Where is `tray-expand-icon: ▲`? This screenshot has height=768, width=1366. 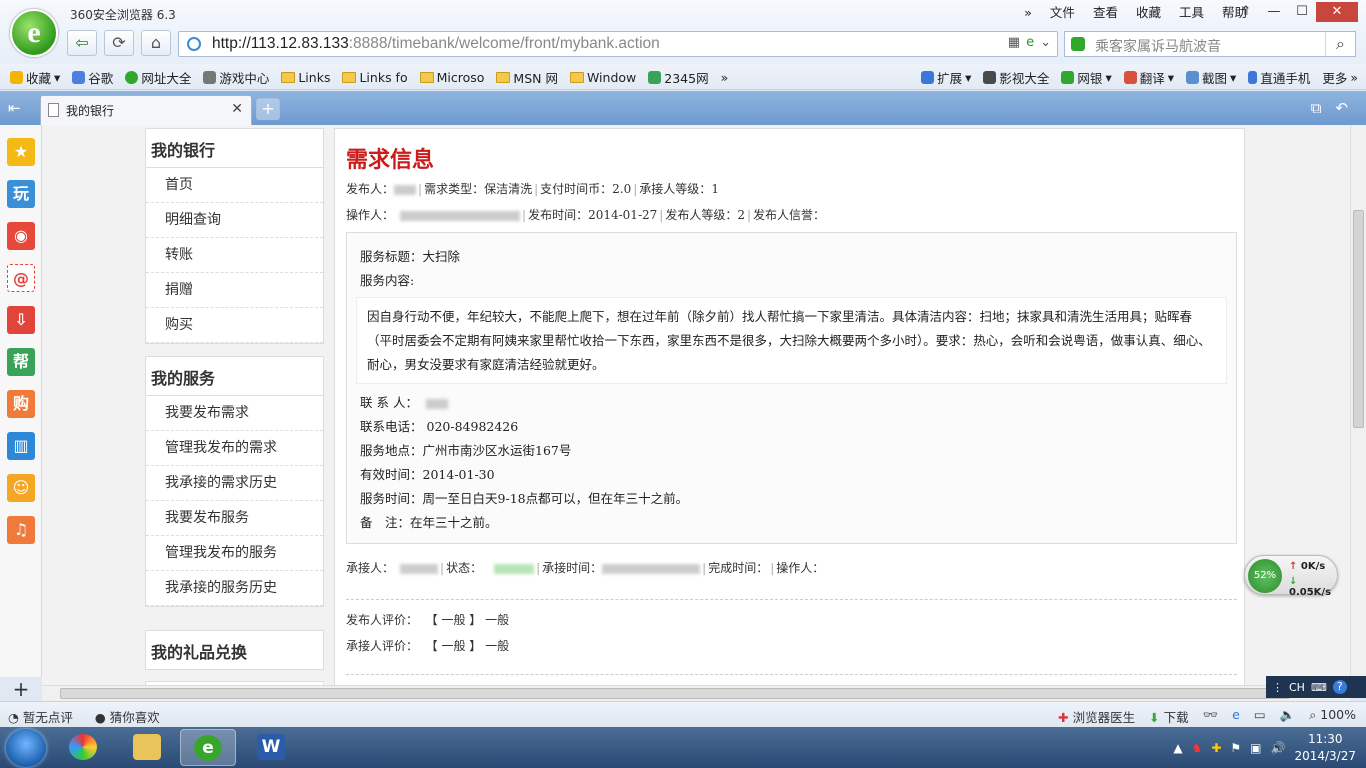 tray-expand-icon: ▲ is located at coordinates (1177, 748).